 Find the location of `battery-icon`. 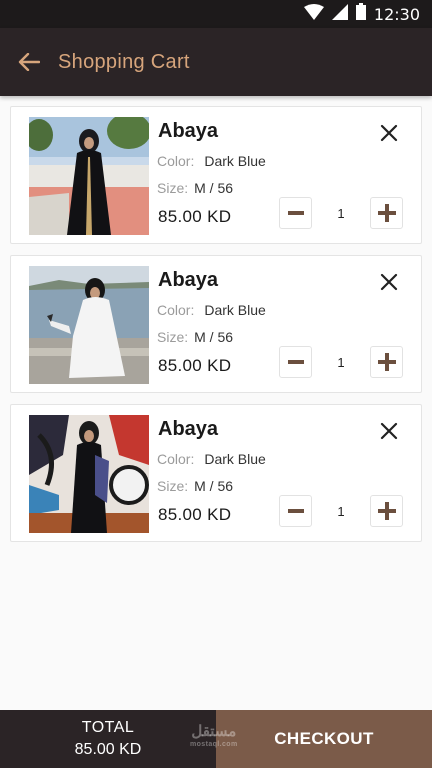

battery-icon is located at coordinates (360, 14).